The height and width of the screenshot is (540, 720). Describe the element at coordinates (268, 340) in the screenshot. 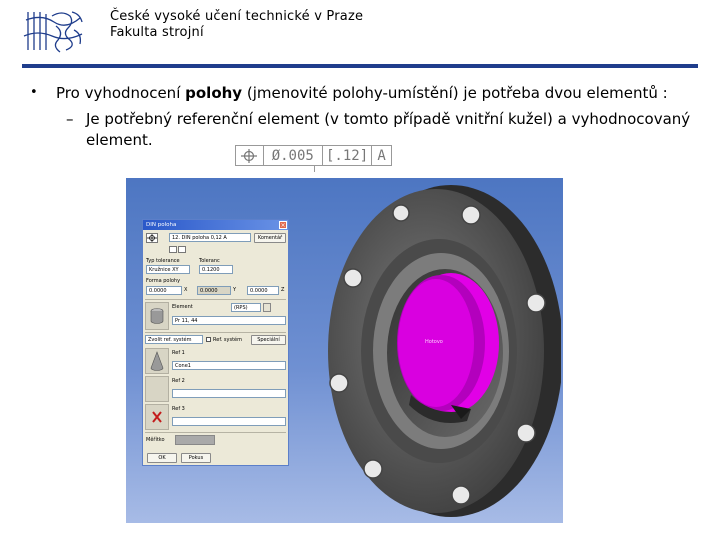

I see `special-button: Speciální` at that location.